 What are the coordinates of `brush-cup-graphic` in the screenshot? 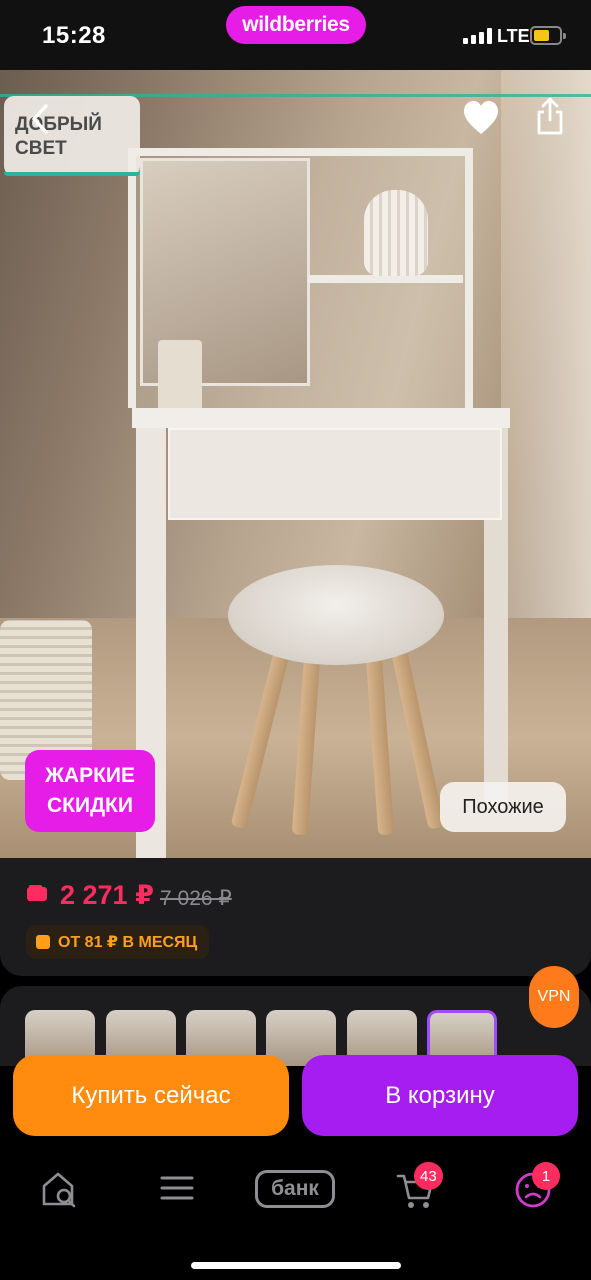 It's located at (180, 378).